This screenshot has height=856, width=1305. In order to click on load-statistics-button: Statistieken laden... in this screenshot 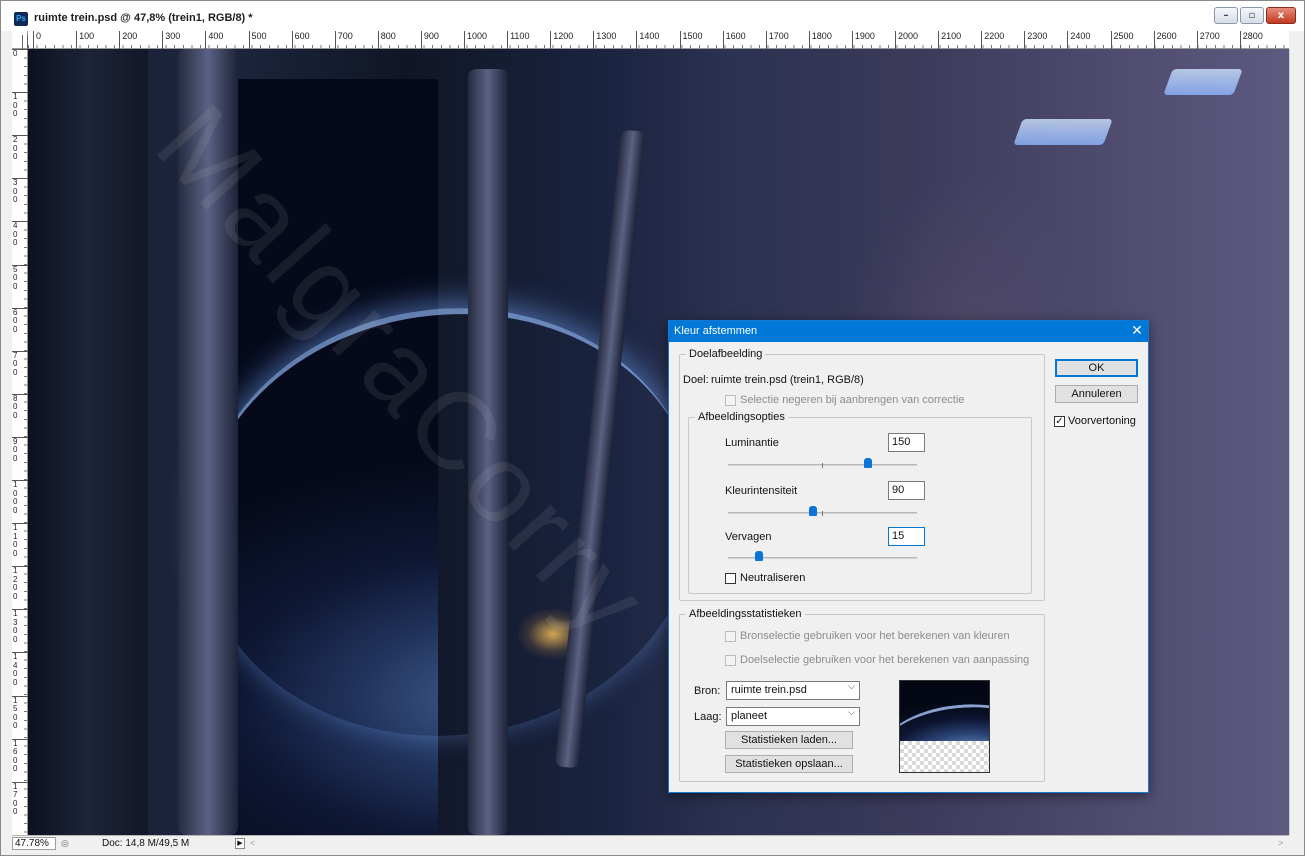, I will do `click(789, 740)`.